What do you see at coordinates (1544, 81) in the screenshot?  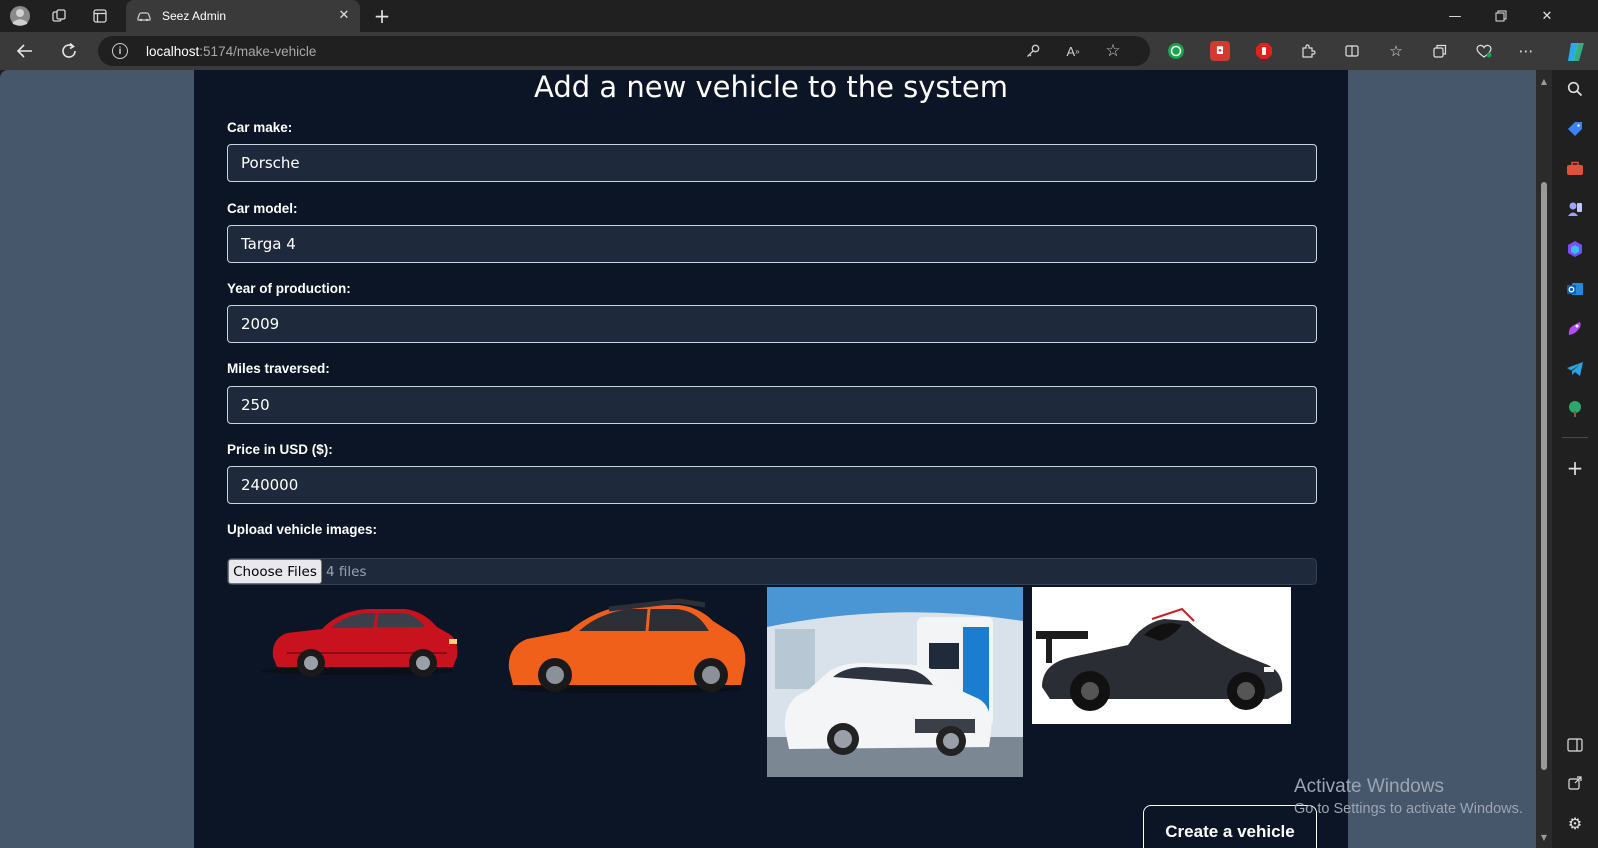 I see `scroll-up-icon: ▲` at bounding box center [1544, 81].